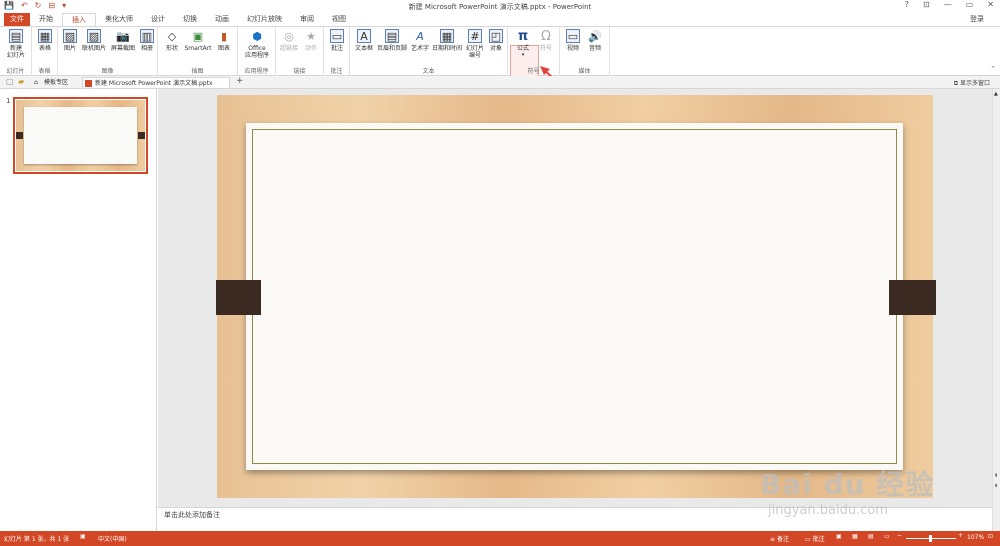  Describe the element at coordinates (222, 19) in the screenshot. I see `tab-animations: 动画` at that location.